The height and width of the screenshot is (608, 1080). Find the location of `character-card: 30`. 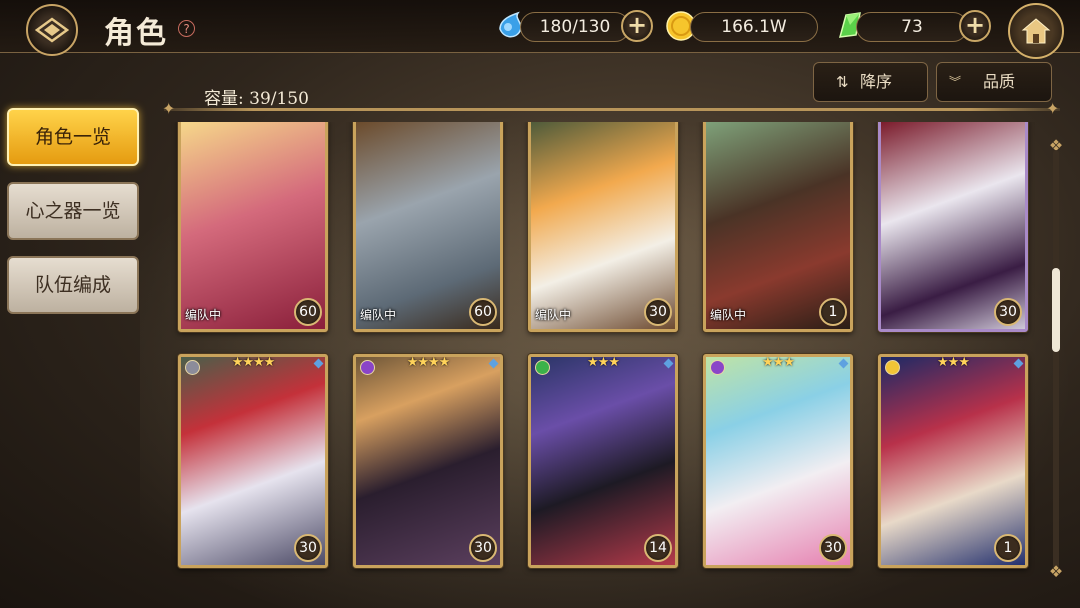

character-card: 30 is located at coordinates (953, 227).